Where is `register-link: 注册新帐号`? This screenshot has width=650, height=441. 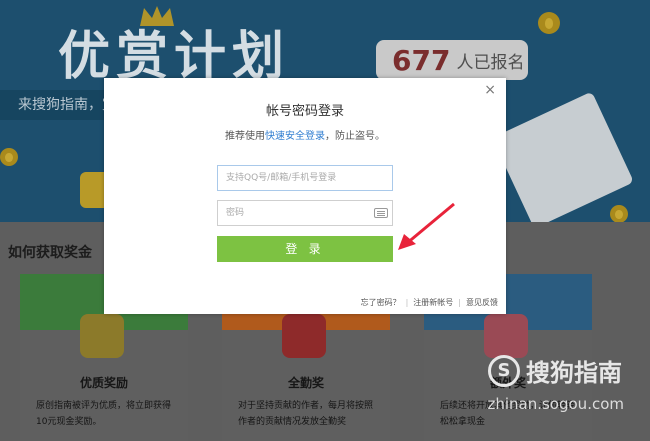
register-link: 注册新帐号 is located at coordinates (433, 302).